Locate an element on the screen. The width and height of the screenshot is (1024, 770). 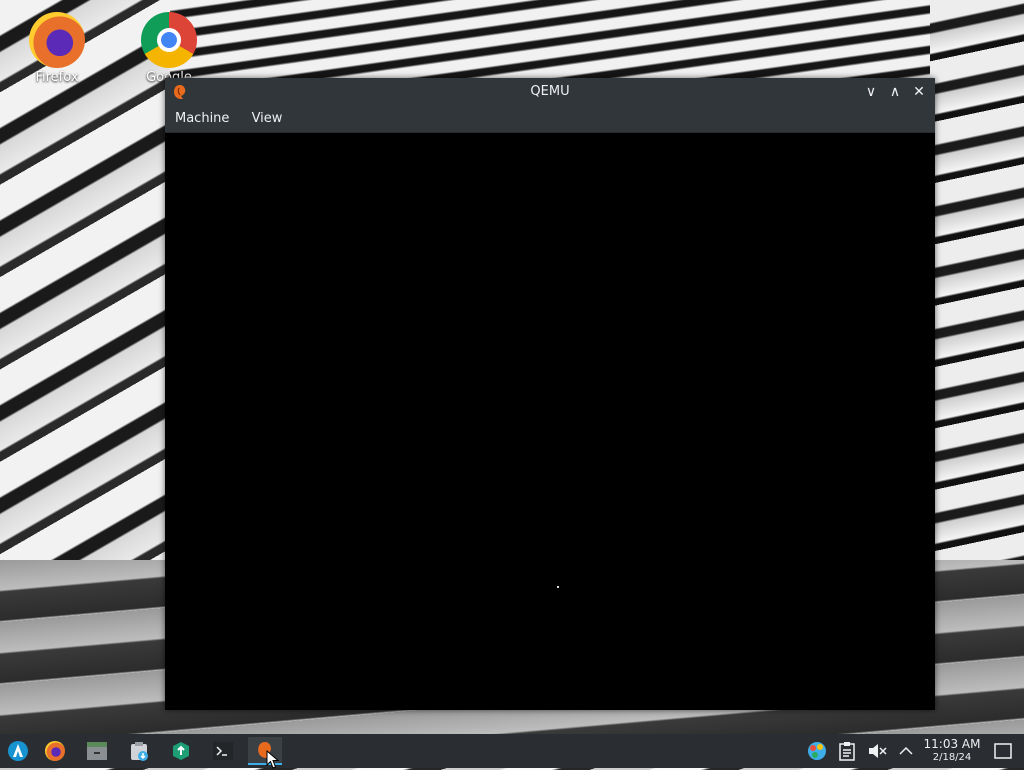
package-manager-icon is located at coordinates (139, 751).